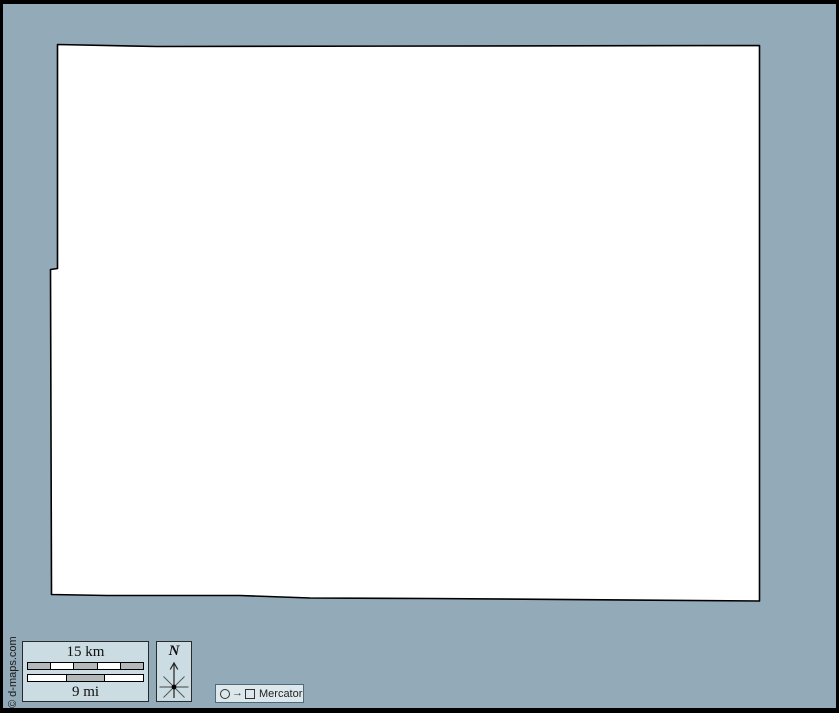 Image resolution: width=839 pixels, height=713 pixels. Describe the element at coordinates (85, 651) in the screenshot. I see `scale-km-label: 15 km` at that location.